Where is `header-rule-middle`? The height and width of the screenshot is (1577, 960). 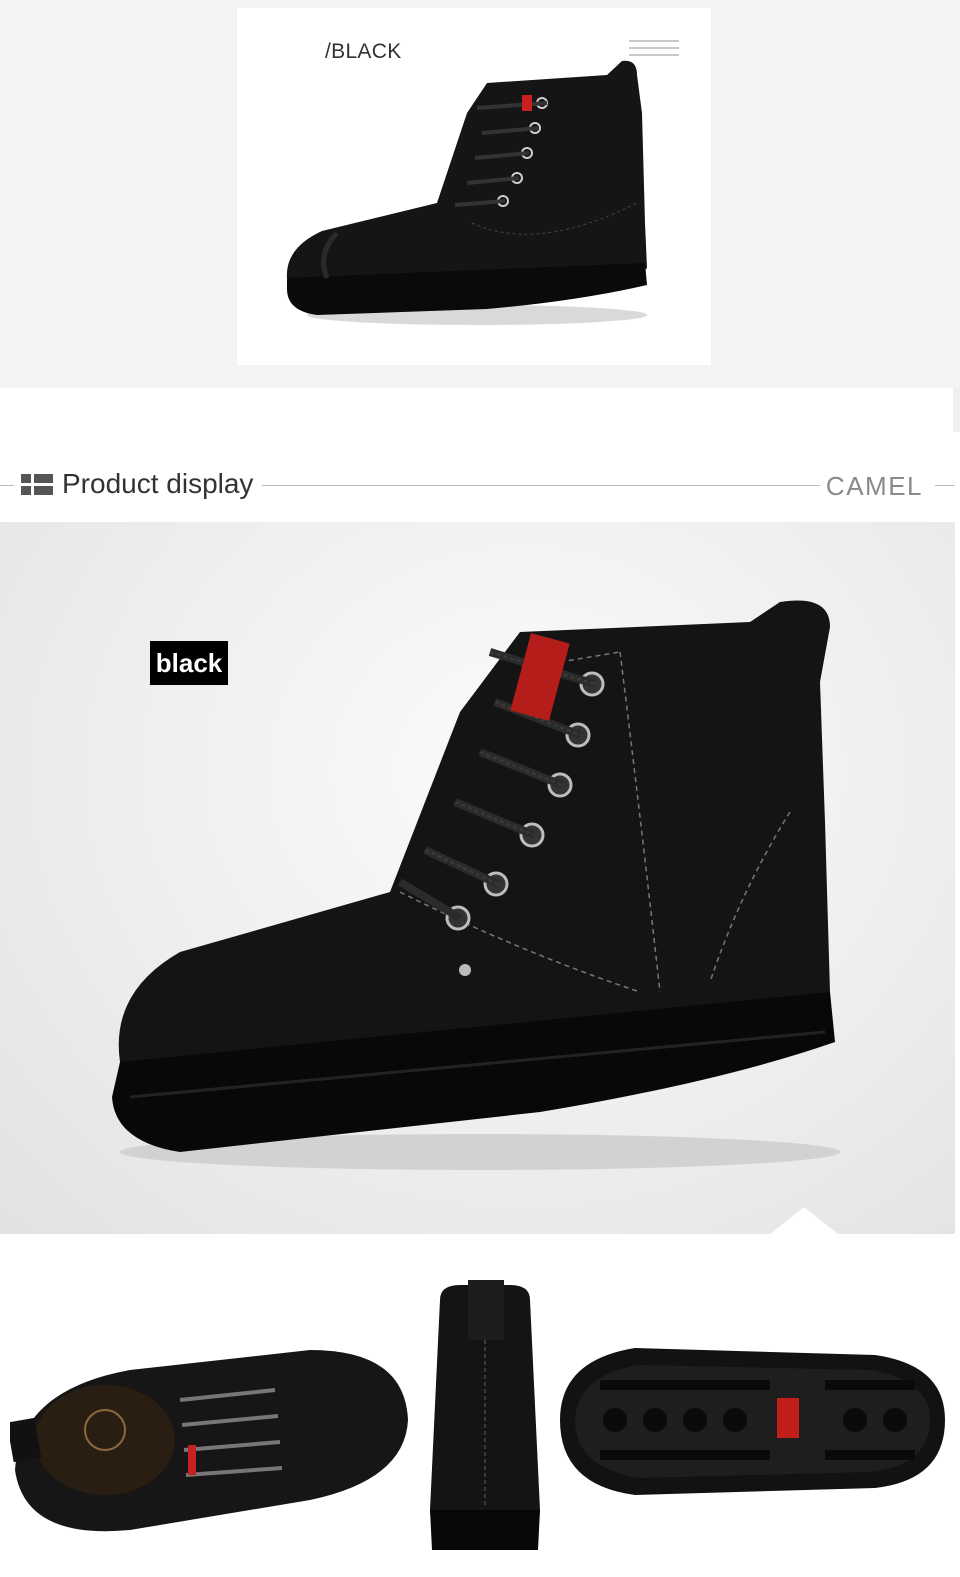
header-rule-middle is located at coordinates (541, 485).